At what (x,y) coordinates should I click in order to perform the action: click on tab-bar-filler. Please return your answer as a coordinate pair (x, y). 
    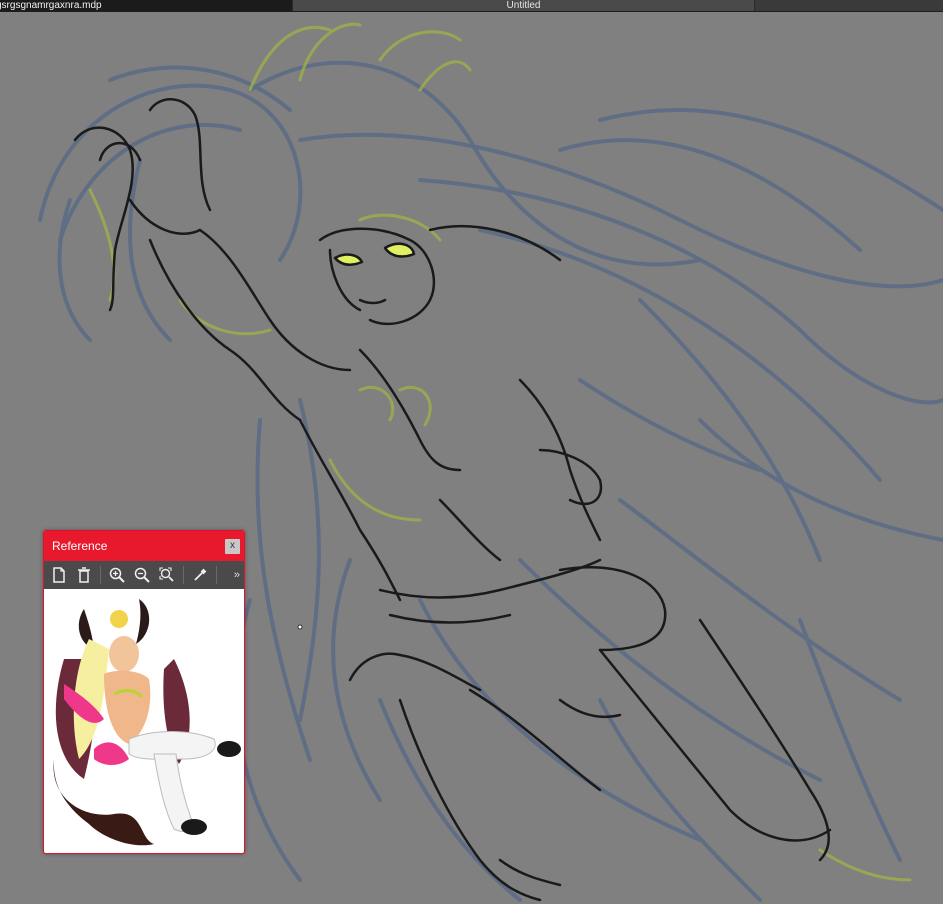
    Looking at the image, I should click on (849, 5).